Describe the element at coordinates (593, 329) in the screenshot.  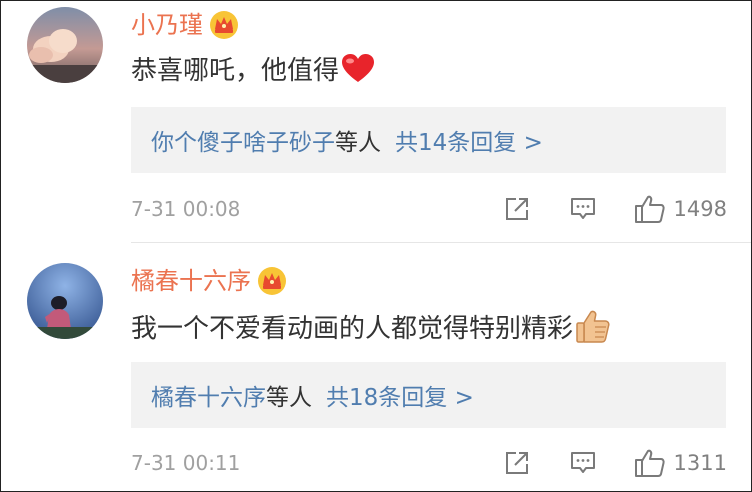
I see `thumbs-up-emoji-icon` at that location.